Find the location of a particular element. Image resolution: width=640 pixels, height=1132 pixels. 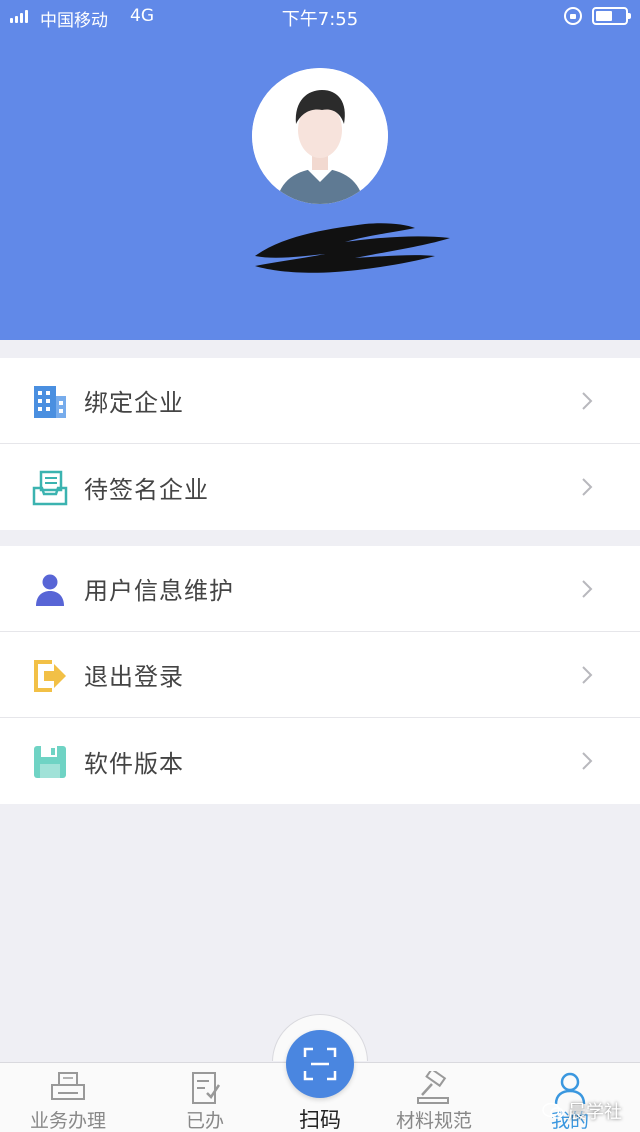

person-icon is located at coordinates (50, 590).